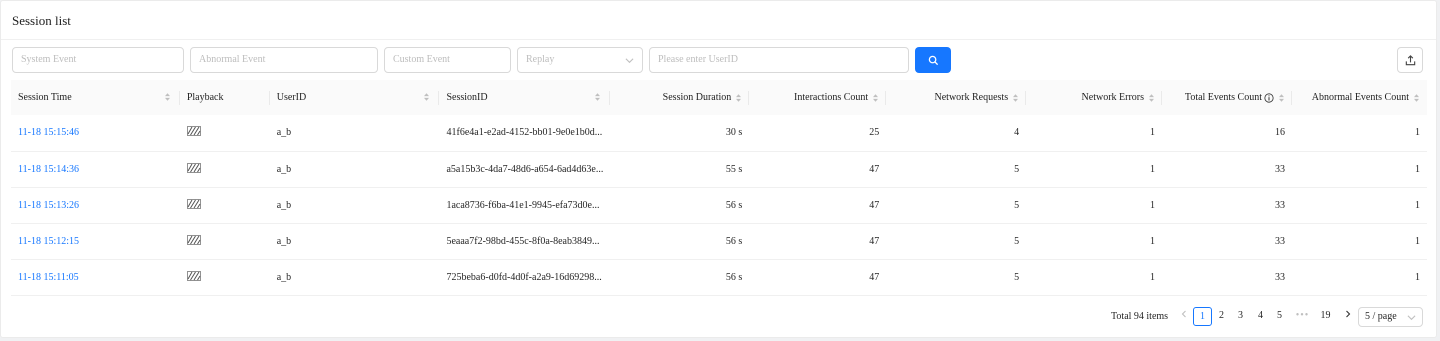 The width and height of the screenshot is (1440, 341). I want to click on col-userid: UserID, so click(355, 97).